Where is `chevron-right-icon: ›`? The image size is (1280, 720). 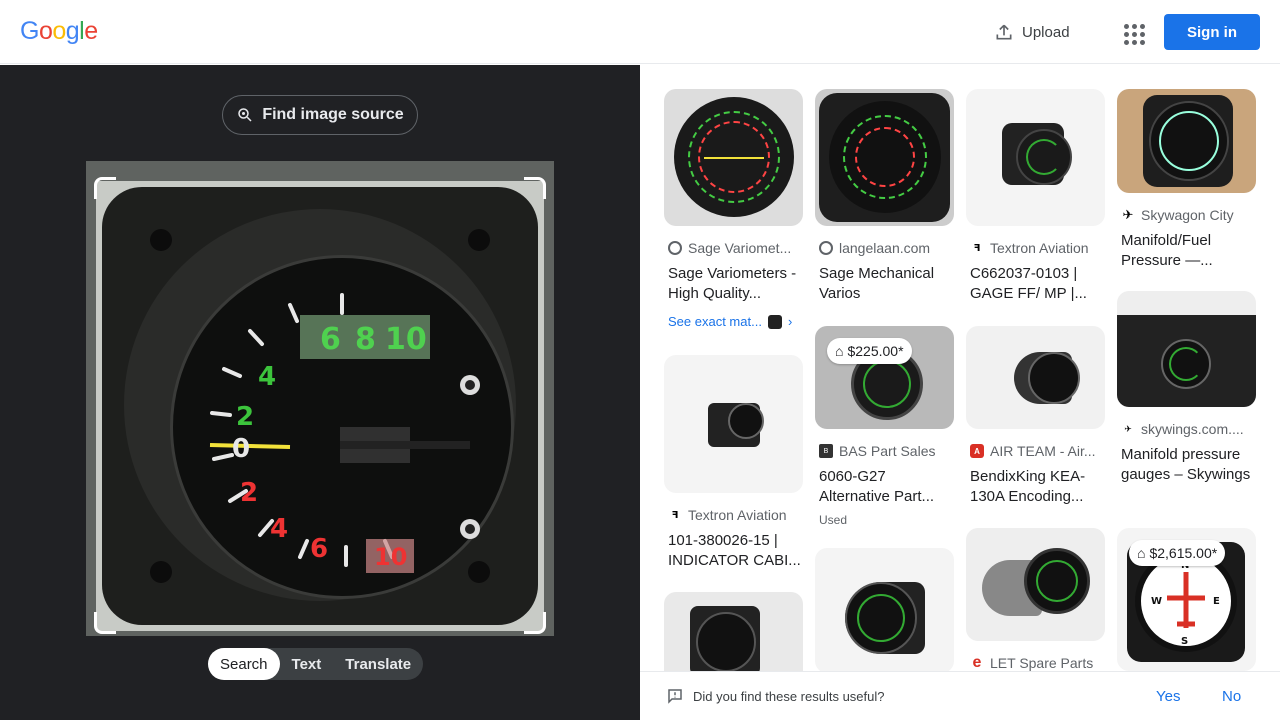
chevron-right-icon: › is located at coordinates (790, 321).